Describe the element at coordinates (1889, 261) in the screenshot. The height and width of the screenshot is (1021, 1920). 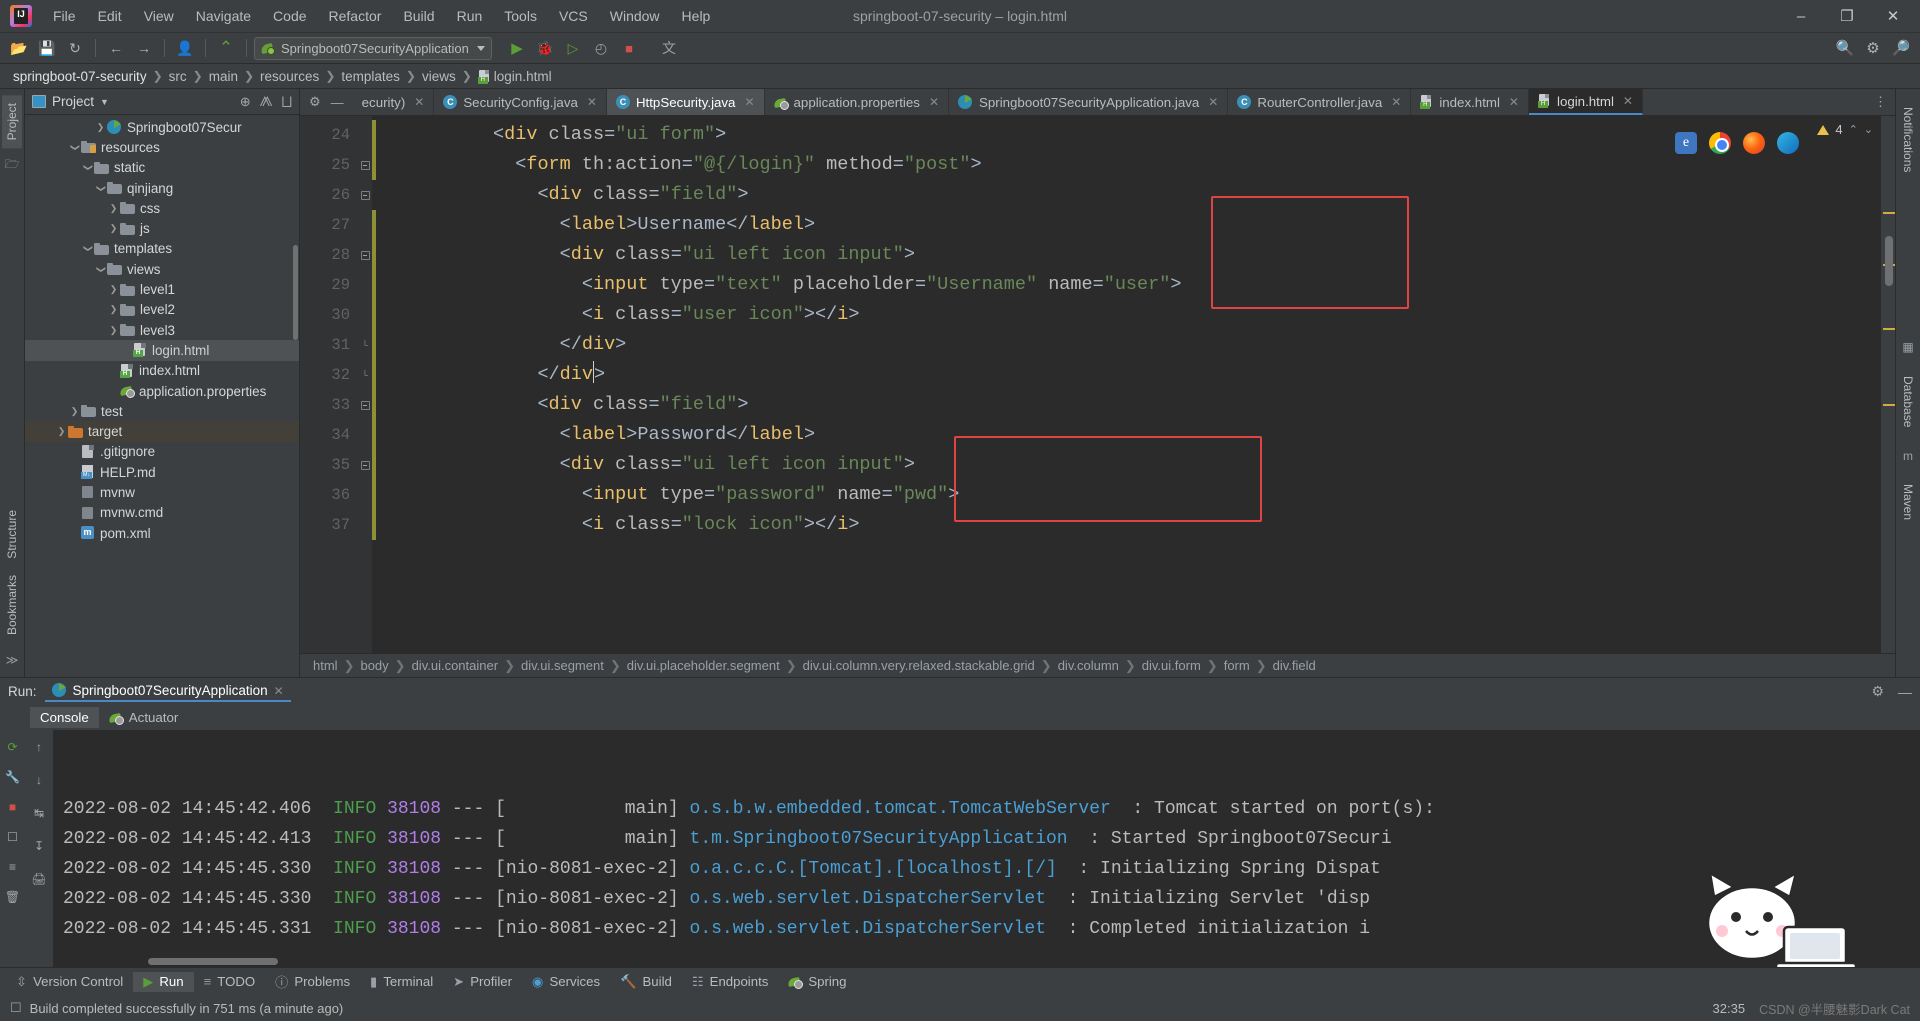
I see `scrollbar-thumb` at that location.